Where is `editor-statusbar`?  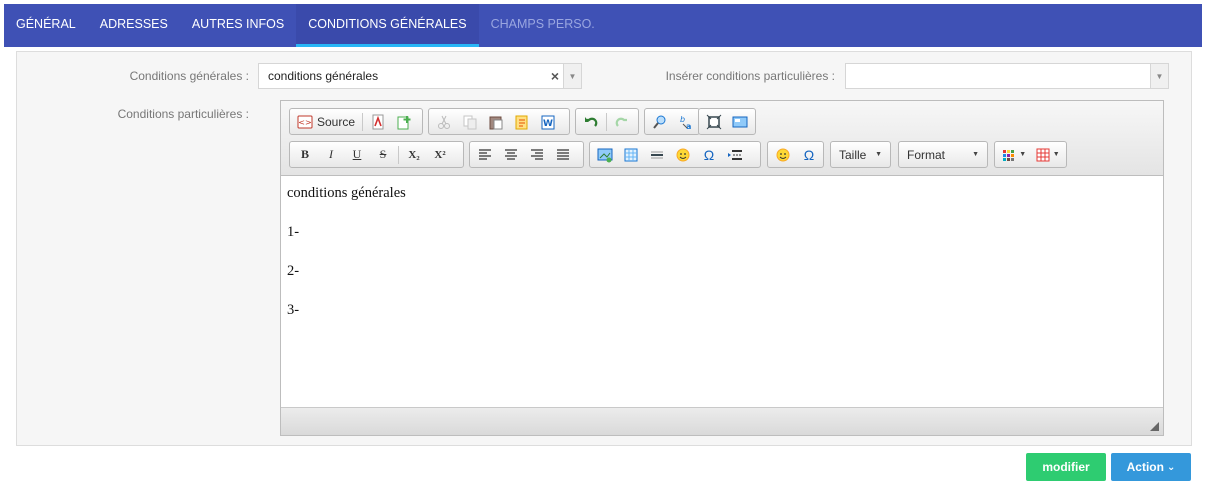 editor-statusbar is located at coordinates (722, 421).